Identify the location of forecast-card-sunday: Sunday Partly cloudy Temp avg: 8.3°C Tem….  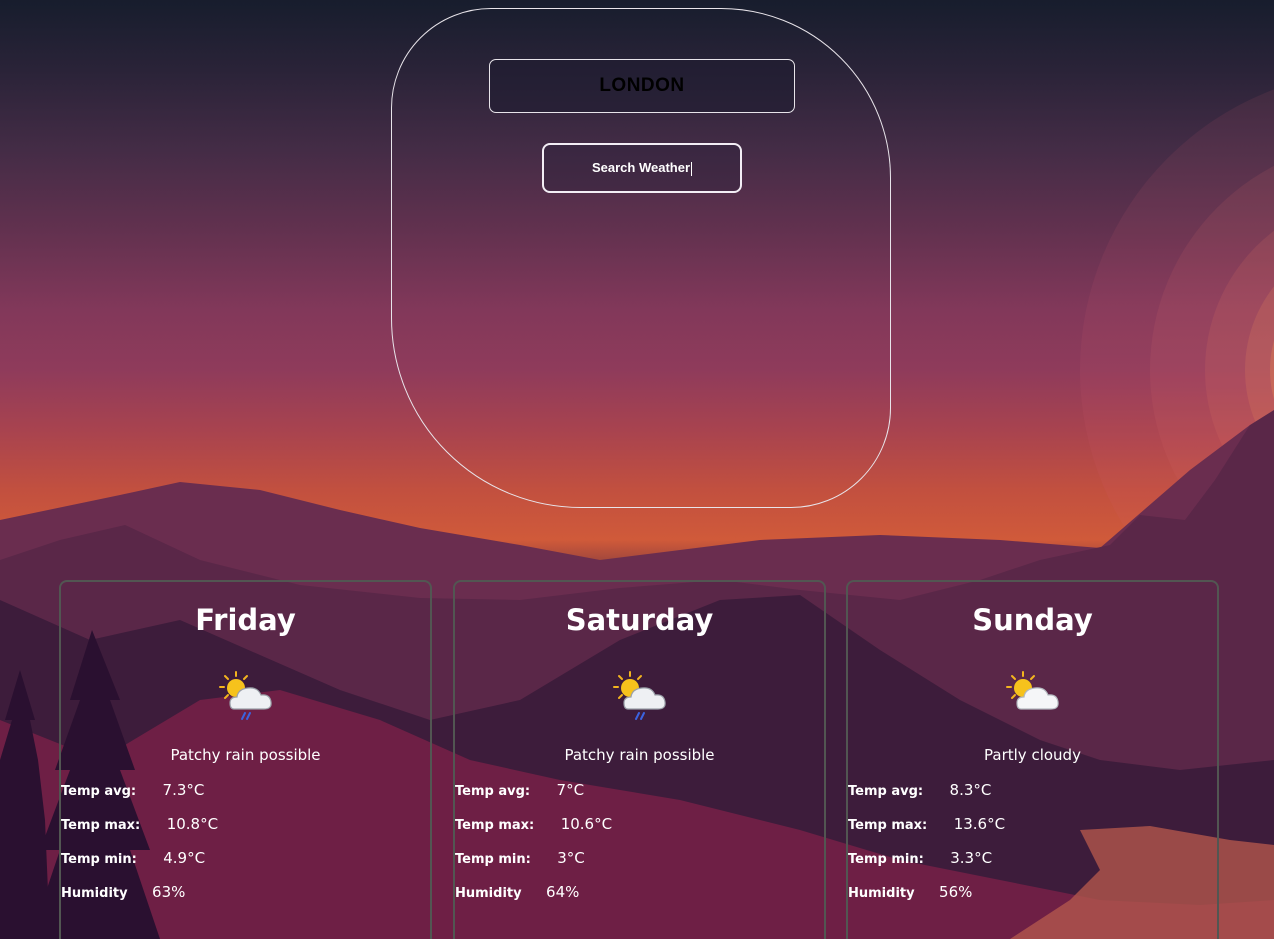
(1032, 759).